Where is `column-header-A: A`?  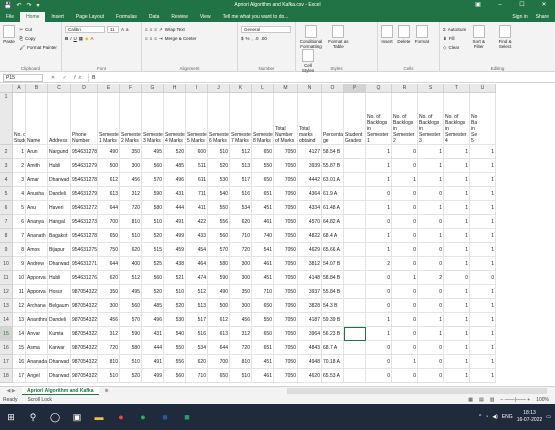
column-header-A: A is located at coordinates (19, 88).